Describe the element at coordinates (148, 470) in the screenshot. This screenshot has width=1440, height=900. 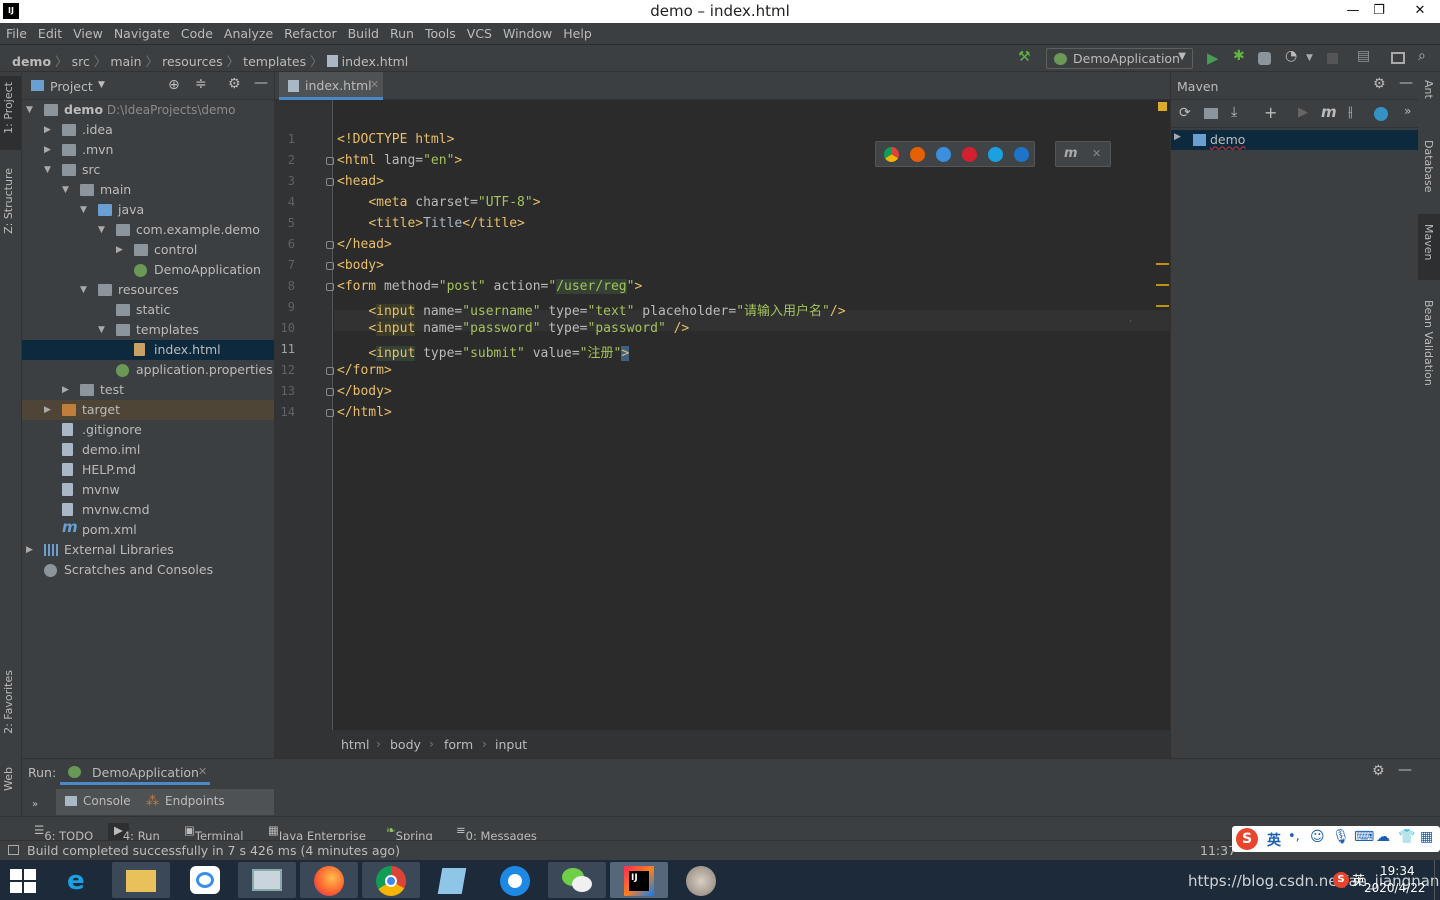
I see `project-tree-item: HELP.md` at that location.